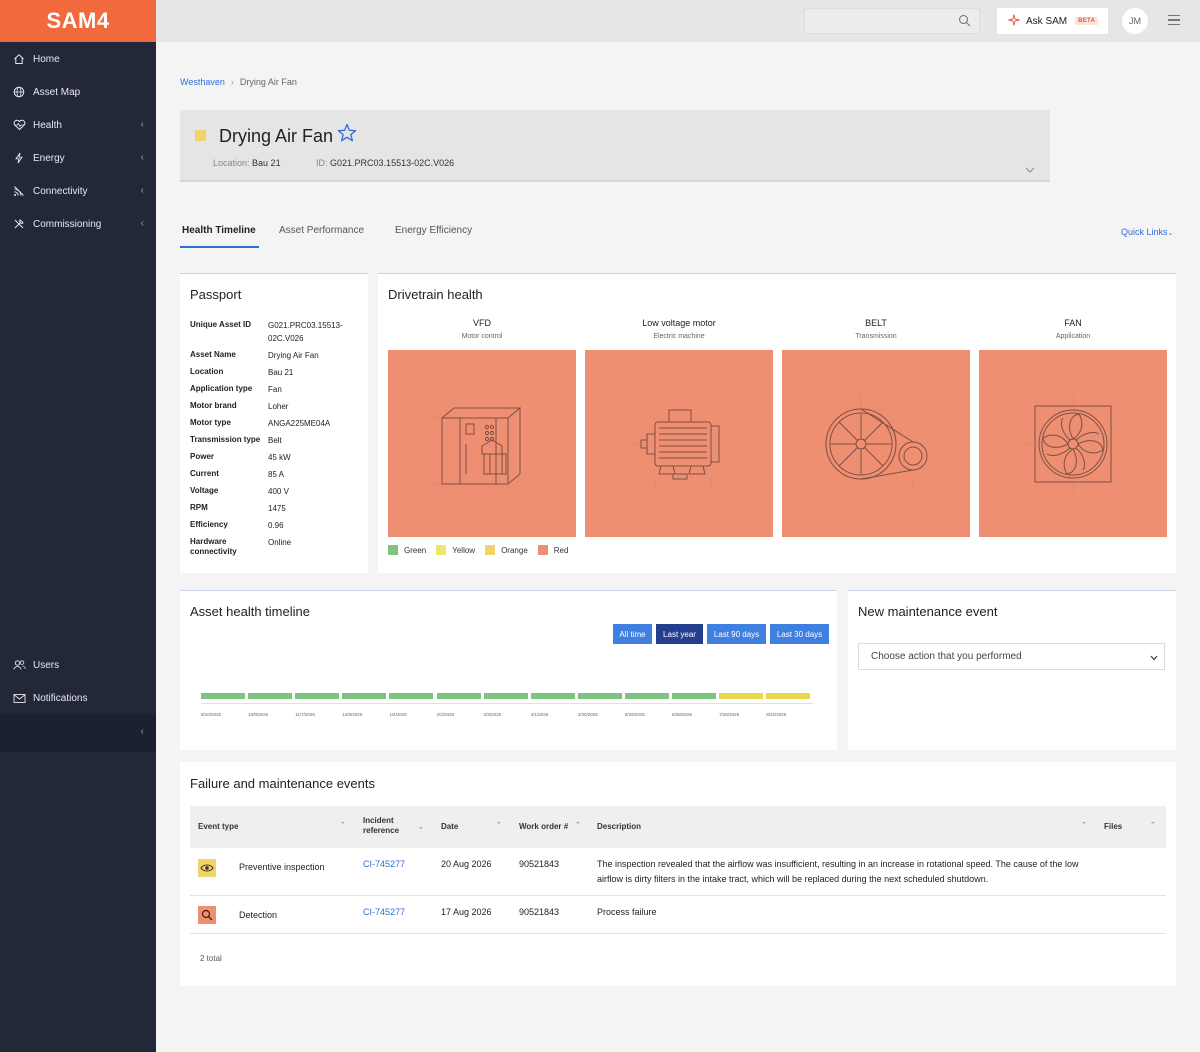  What do you see at coordinates (225, 439) in the screenshot?
I see `passport-label: Transmission type` at bounding box center [225, 439].